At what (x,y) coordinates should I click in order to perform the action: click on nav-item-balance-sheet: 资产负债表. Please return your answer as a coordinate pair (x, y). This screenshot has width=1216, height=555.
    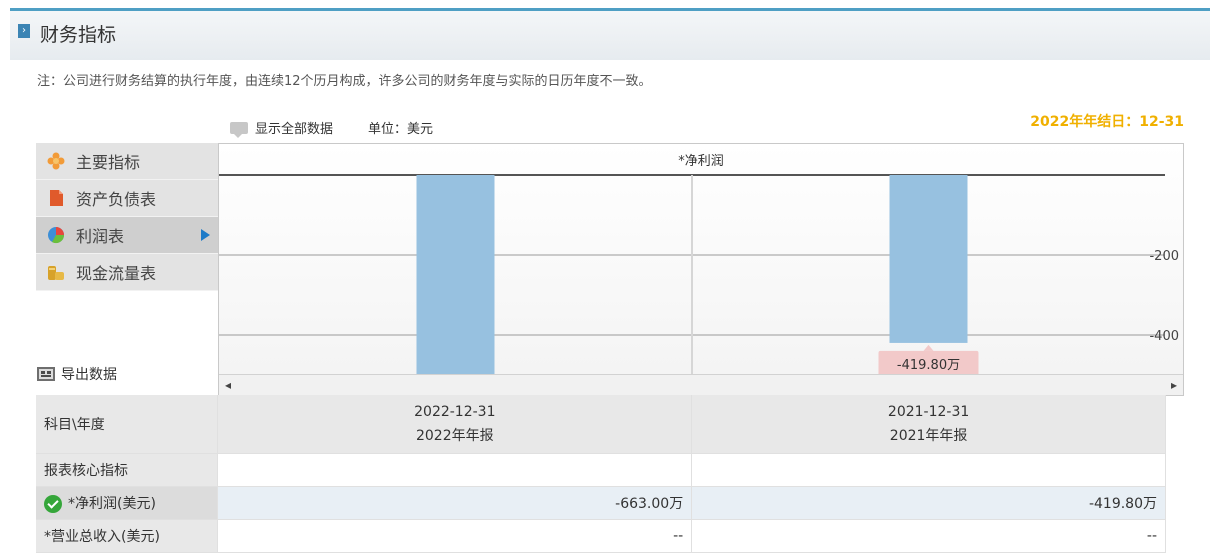
    Looking at the image, I should click on (127, 198).